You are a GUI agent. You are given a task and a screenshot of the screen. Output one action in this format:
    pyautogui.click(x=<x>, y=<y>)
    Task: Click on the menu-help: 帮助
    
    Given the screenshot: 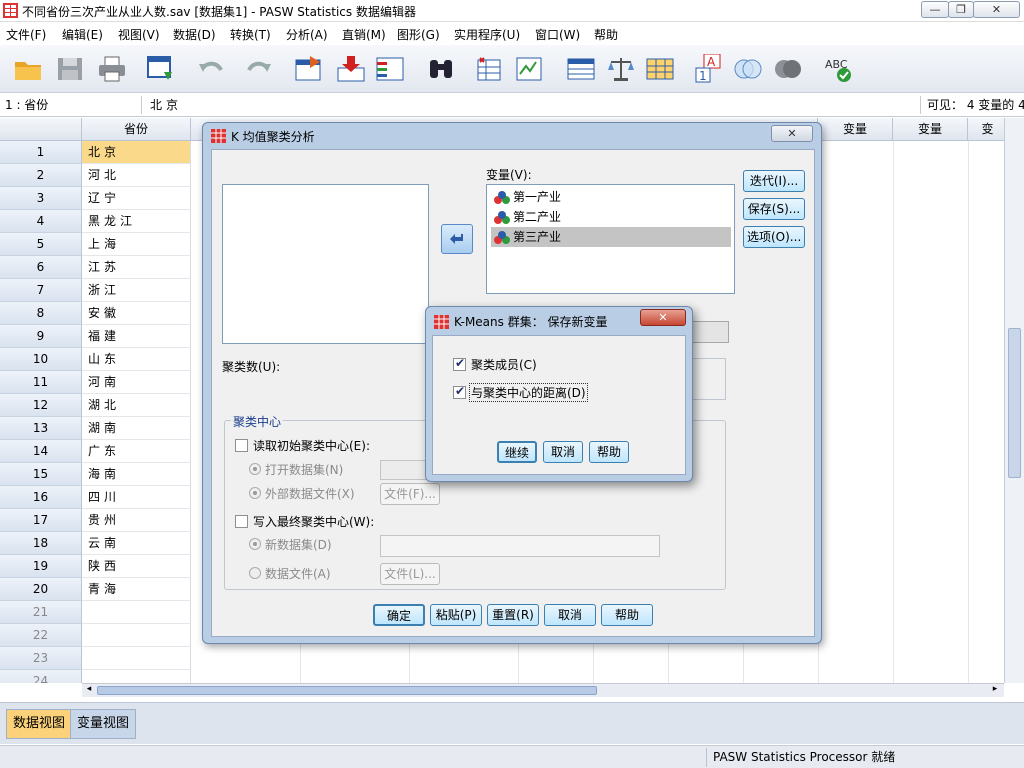 What is the action you would take?
    pyautogui.click(x=606, y=34)
    